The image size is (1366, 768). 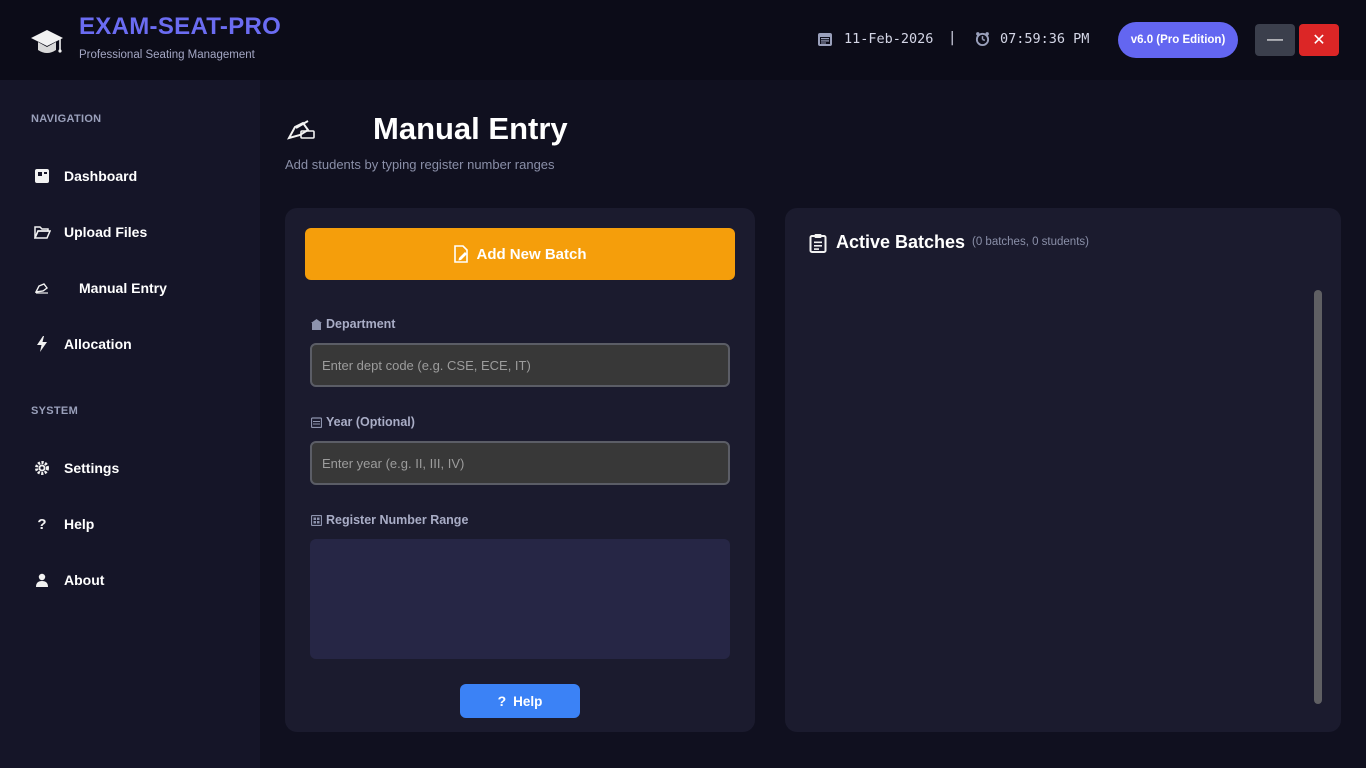 I want to click on sidebar-item-label: Allocation, so click(x=98, y=344).